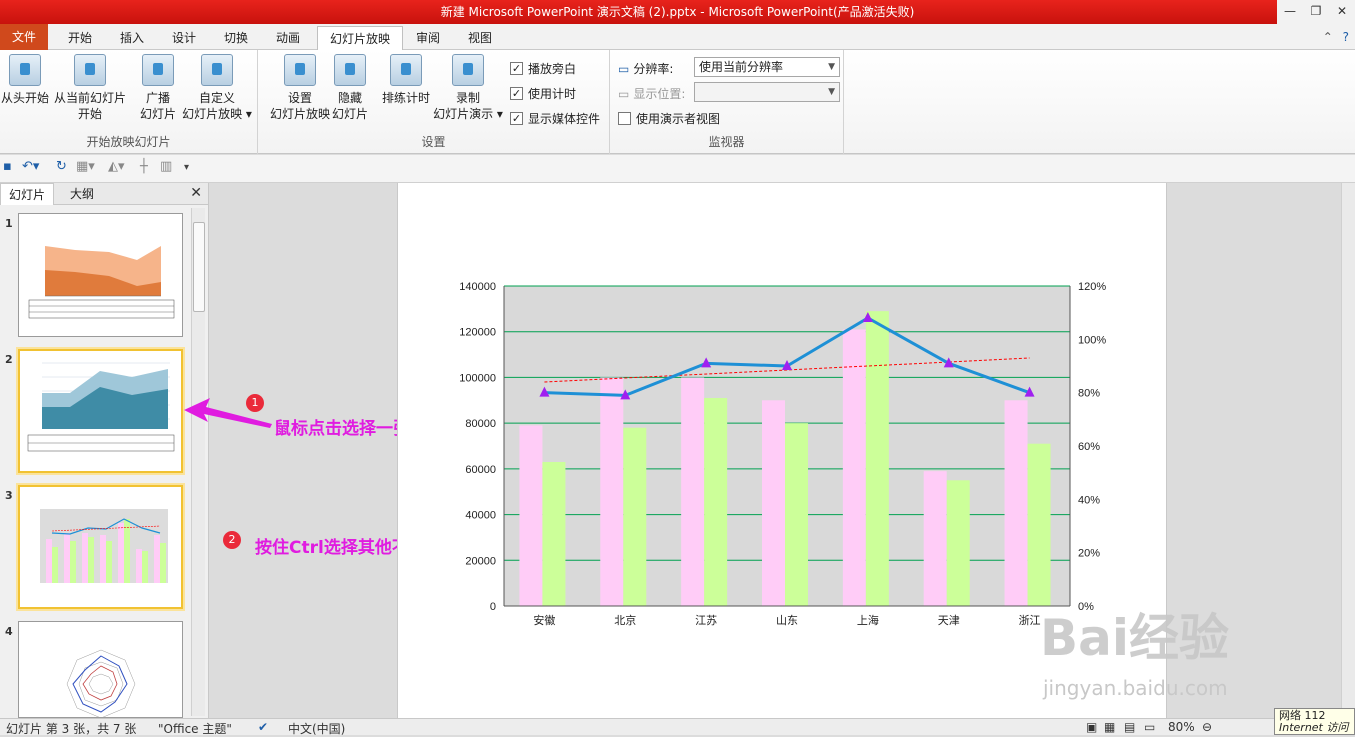 This screenshot has width=1355, height=737. I want to click on y2-tick-label: 80%, so click(1089, 394).